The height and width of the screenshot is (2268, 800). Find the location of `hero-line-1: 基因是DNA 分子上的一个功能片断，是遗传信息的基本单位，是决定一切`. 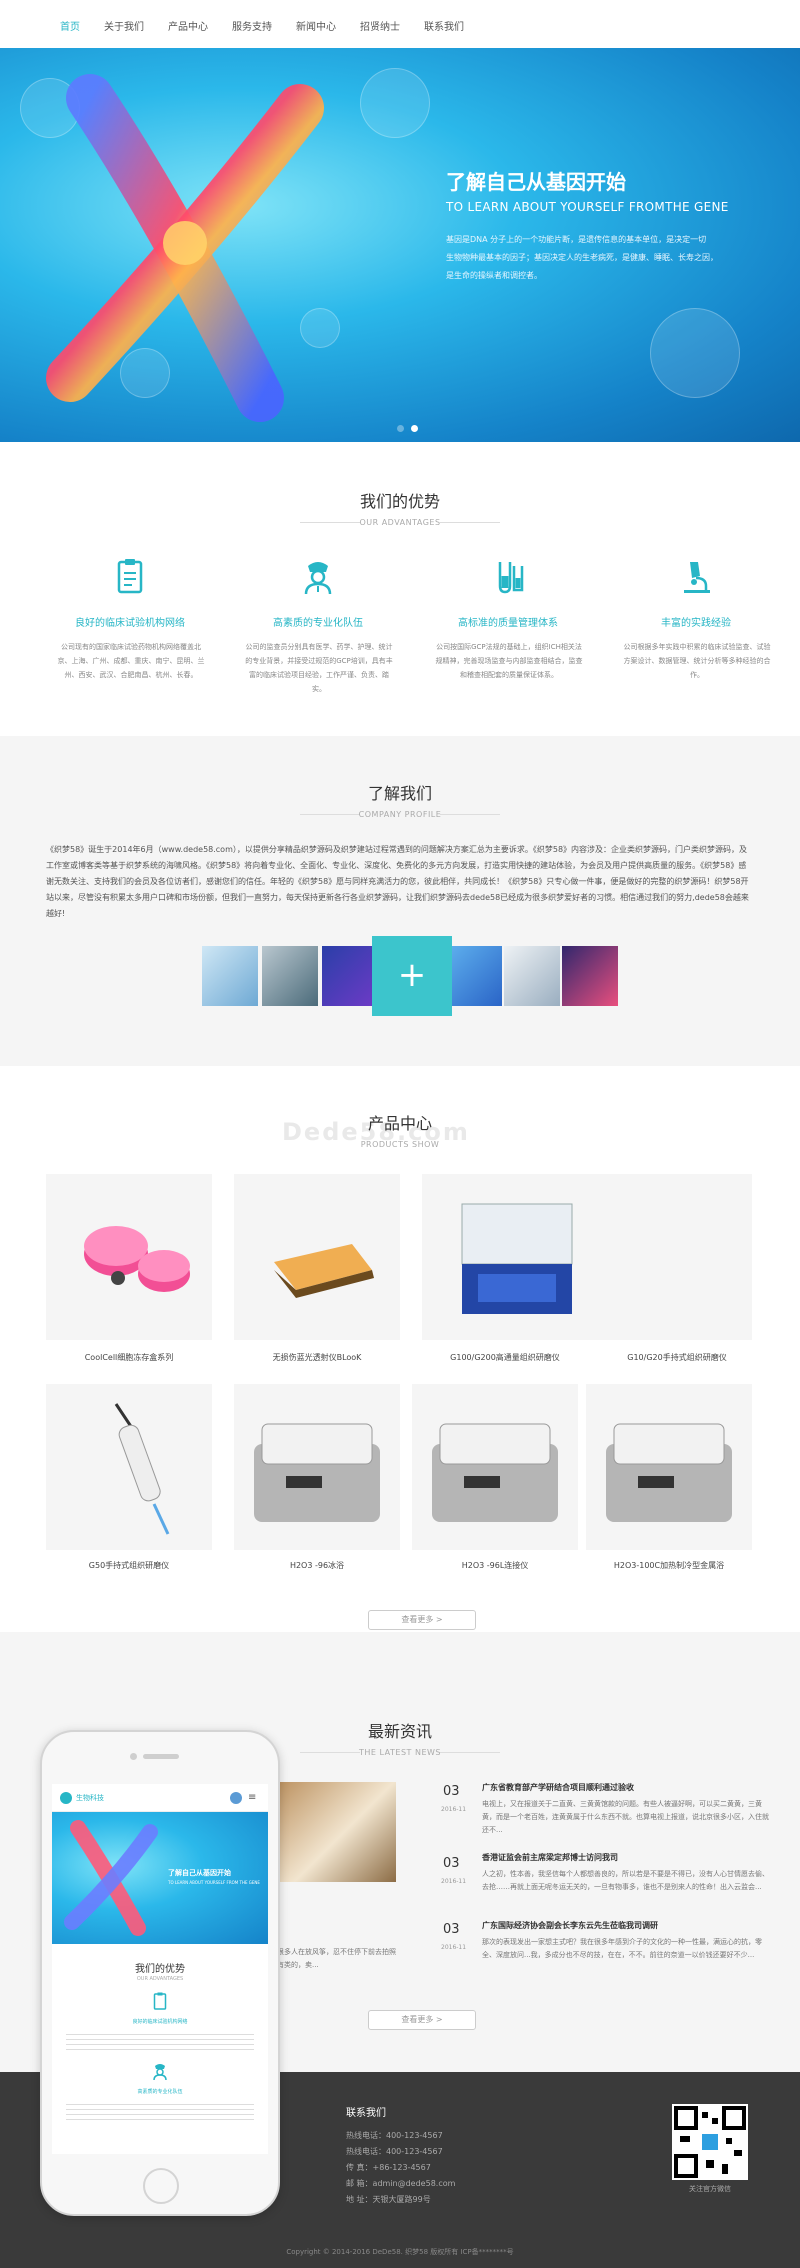

hero-line-1: 基因是DNA 分子上的一个功能片断，是遗传信息的基本单位，是决定一切 is located at coordinates (576, 239).